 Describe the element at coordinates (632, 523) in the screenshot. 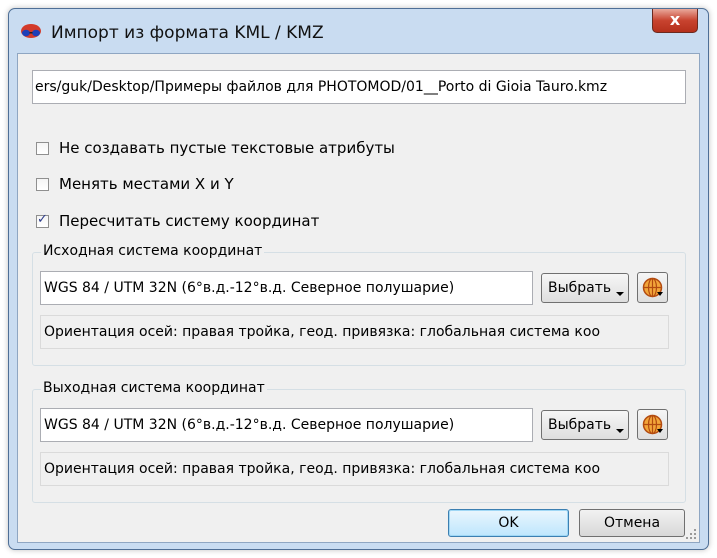

I see `cancel-button: Отмена` at that location.